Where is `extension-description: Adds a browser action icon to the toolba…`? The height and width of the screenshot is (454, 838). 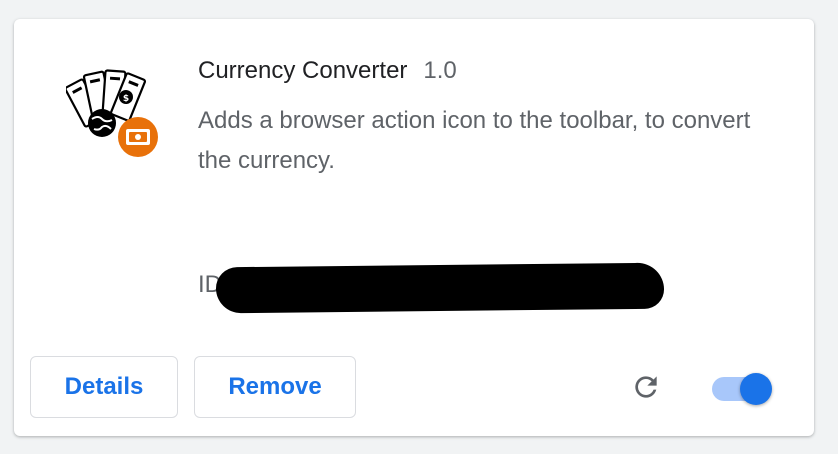 extension-description: Adds a browser action icon to the toolba… is located at coordinates (474, 140).